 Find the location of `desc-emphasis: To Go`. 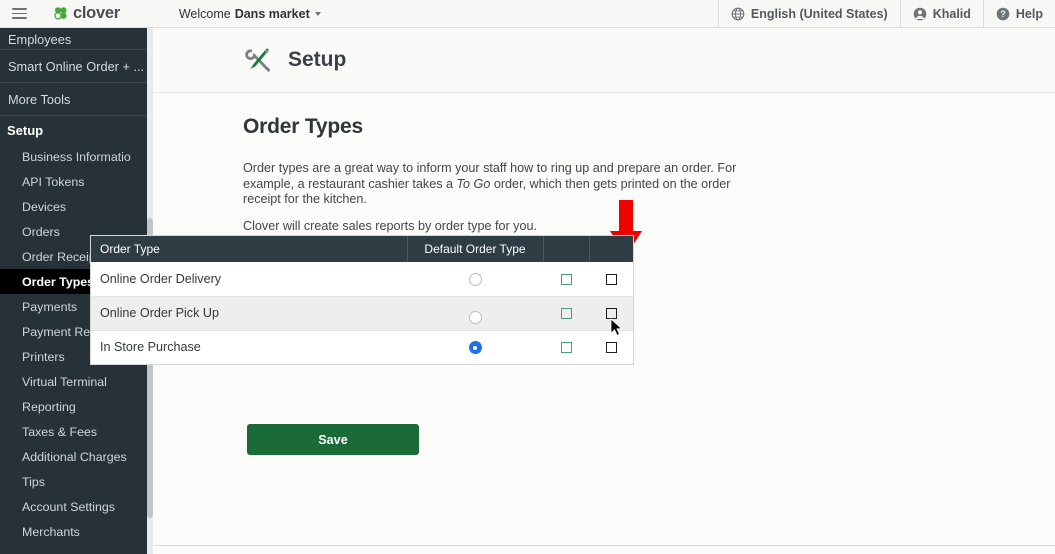

desc-emphasis: To Go is located at coordinates (473, 183).